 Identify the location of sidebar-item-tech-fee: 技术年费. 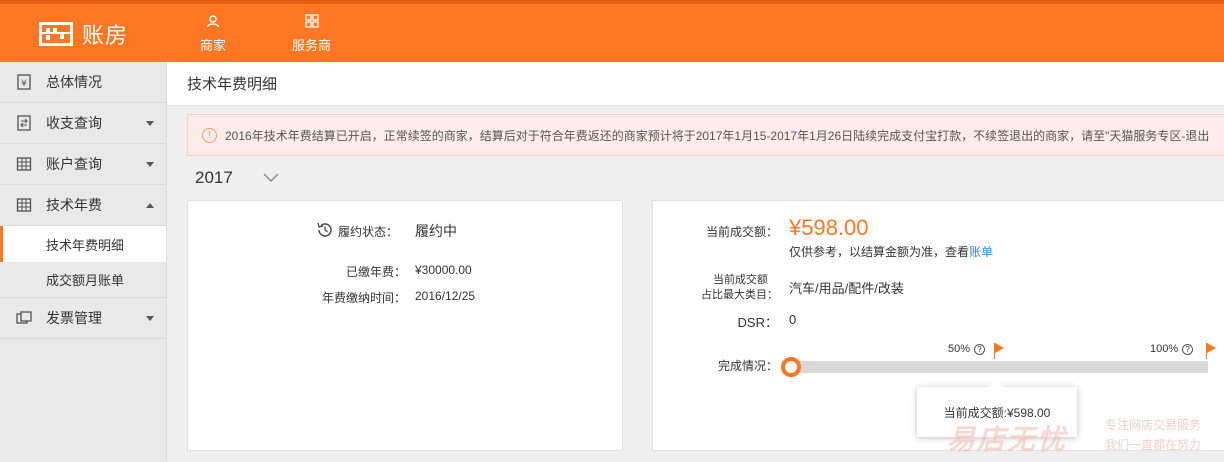
(83, 205).